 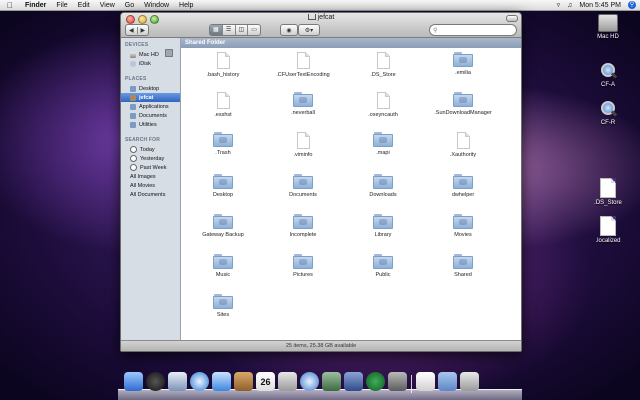 What do you see at coordinates (143, 30) in the screenshot?
I see `forward-button: ▶` at bounding box center [143, 30].